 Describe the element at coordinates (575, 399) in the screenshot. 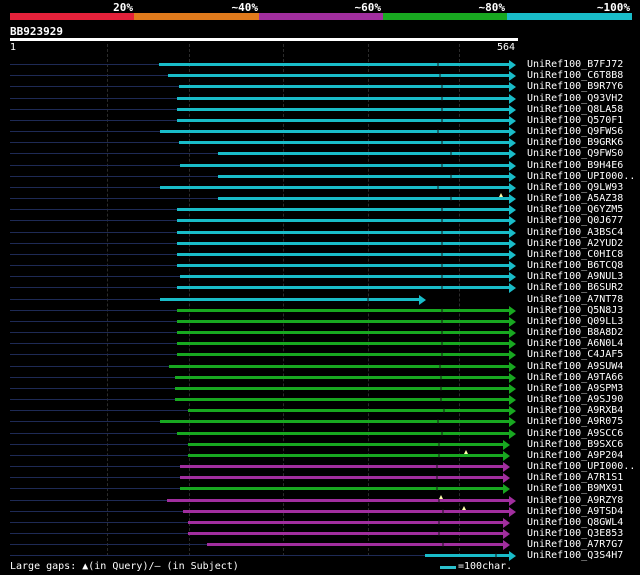

I see `hit-label: UniRef100_A9SJ90` at that location.